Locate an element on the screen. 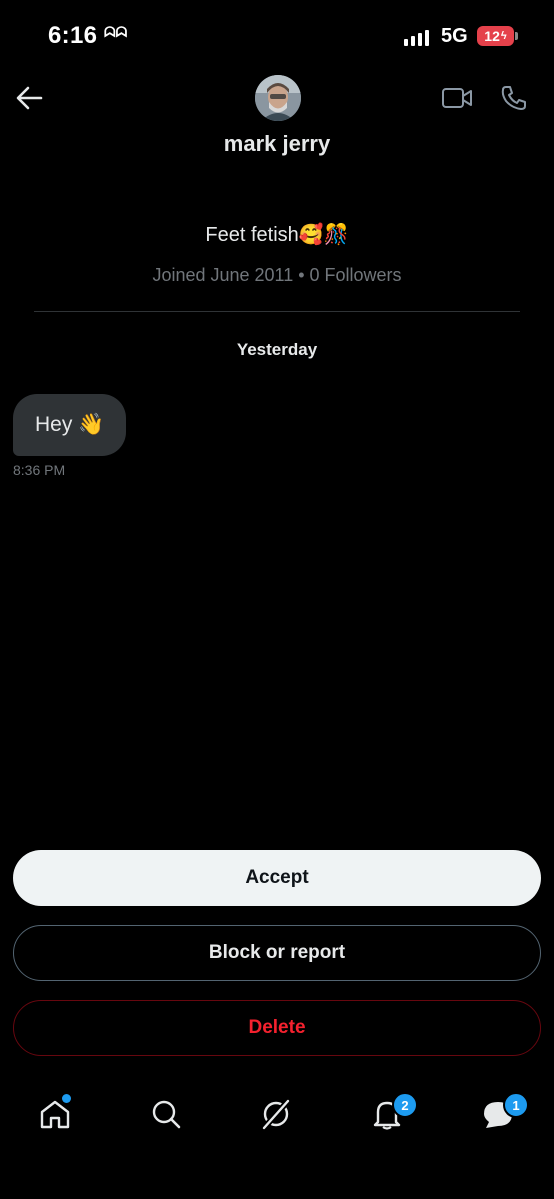  status-activity-glyph: ᗣᗣ is located at coordinates (116, 32).